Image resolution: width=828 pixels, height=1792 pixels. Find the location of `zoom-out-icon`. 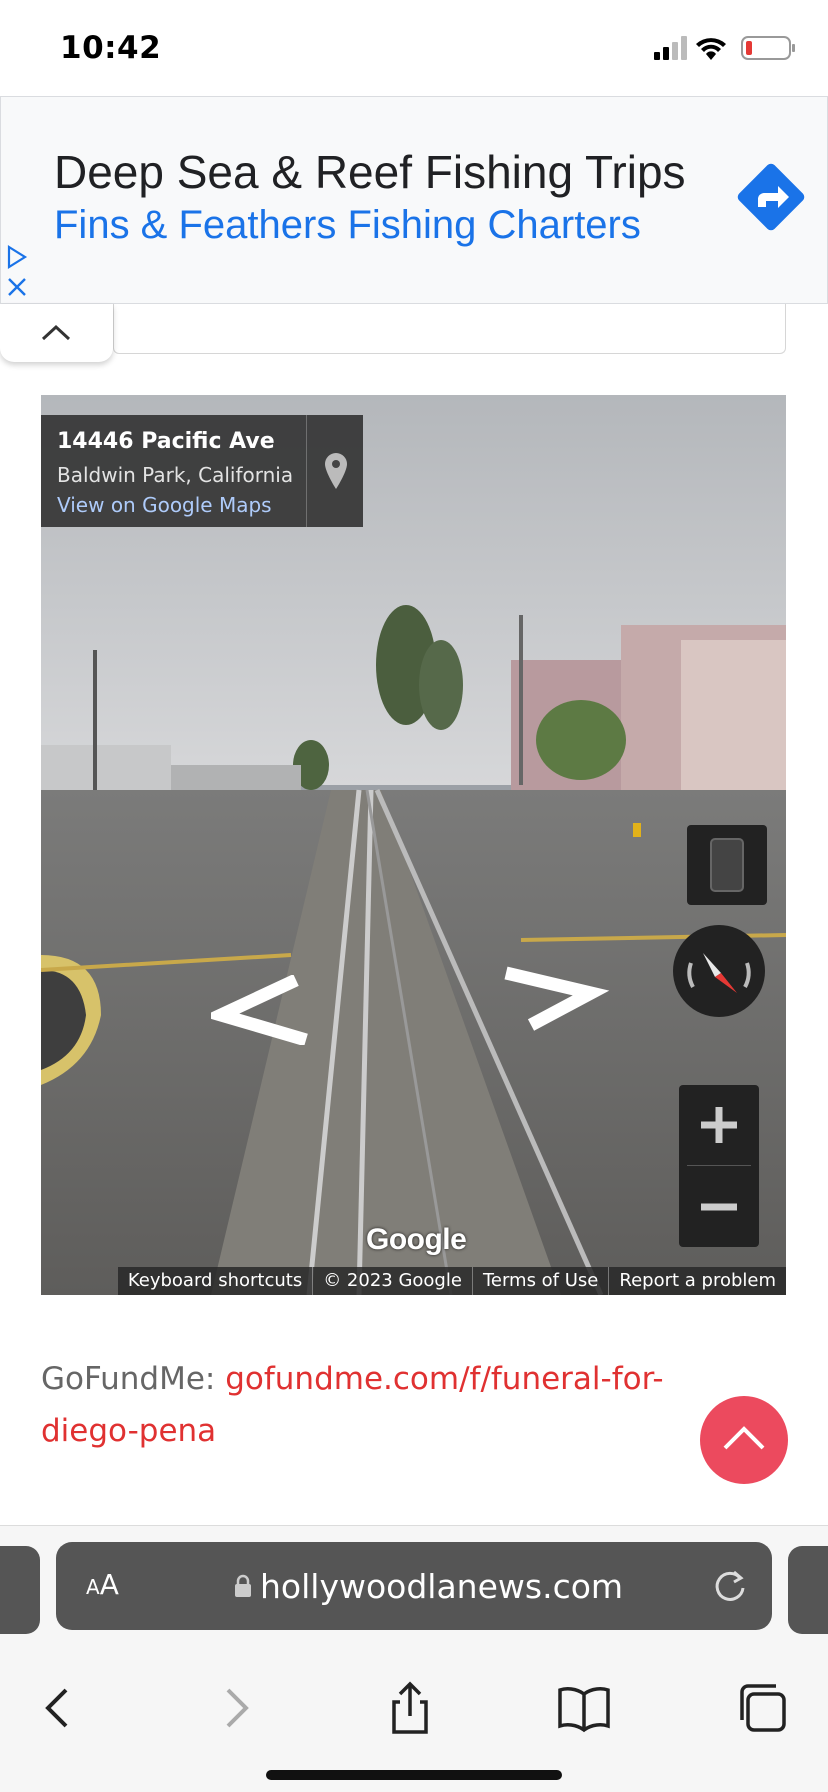

zoom-out-icon is located at coordinates (719, 1207).